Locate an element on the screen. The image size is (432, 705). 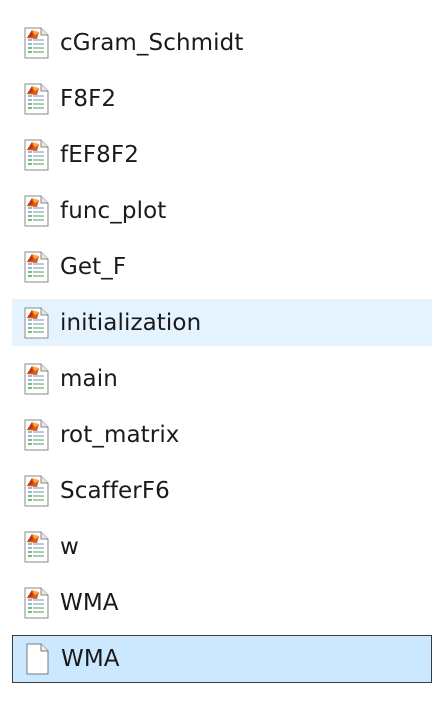
blank-file-icon is located at coordinates (37, 659).